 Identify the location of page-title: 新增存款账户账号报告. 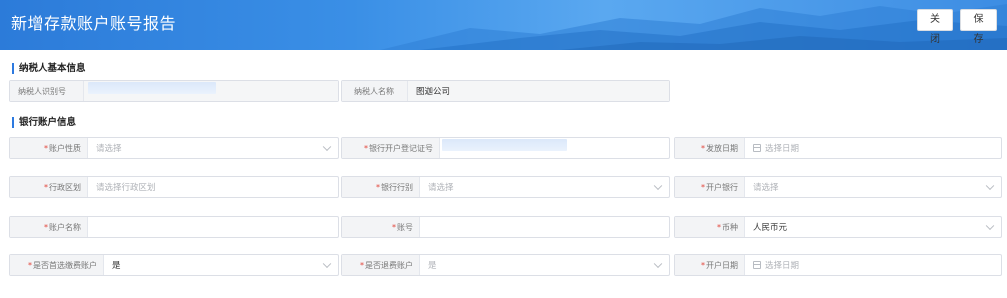
(94, 23).